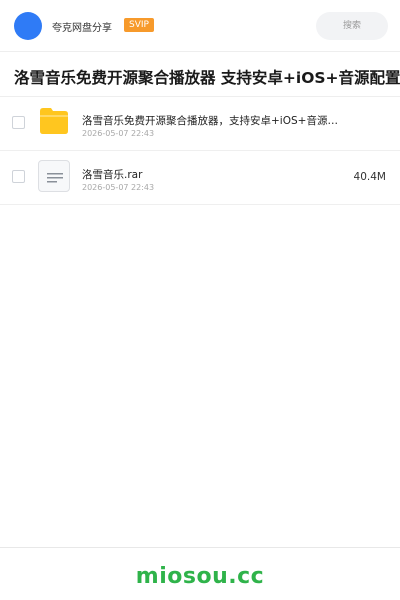 Image resolution: width=400 pixels, height=600 pixels. Describe the element at coordinates (207, 78) in the screenshot. I see `share-title: 洛雪音乐免费开源聚合播放器 支持安卓+iOS+音源配置教程` at that location.